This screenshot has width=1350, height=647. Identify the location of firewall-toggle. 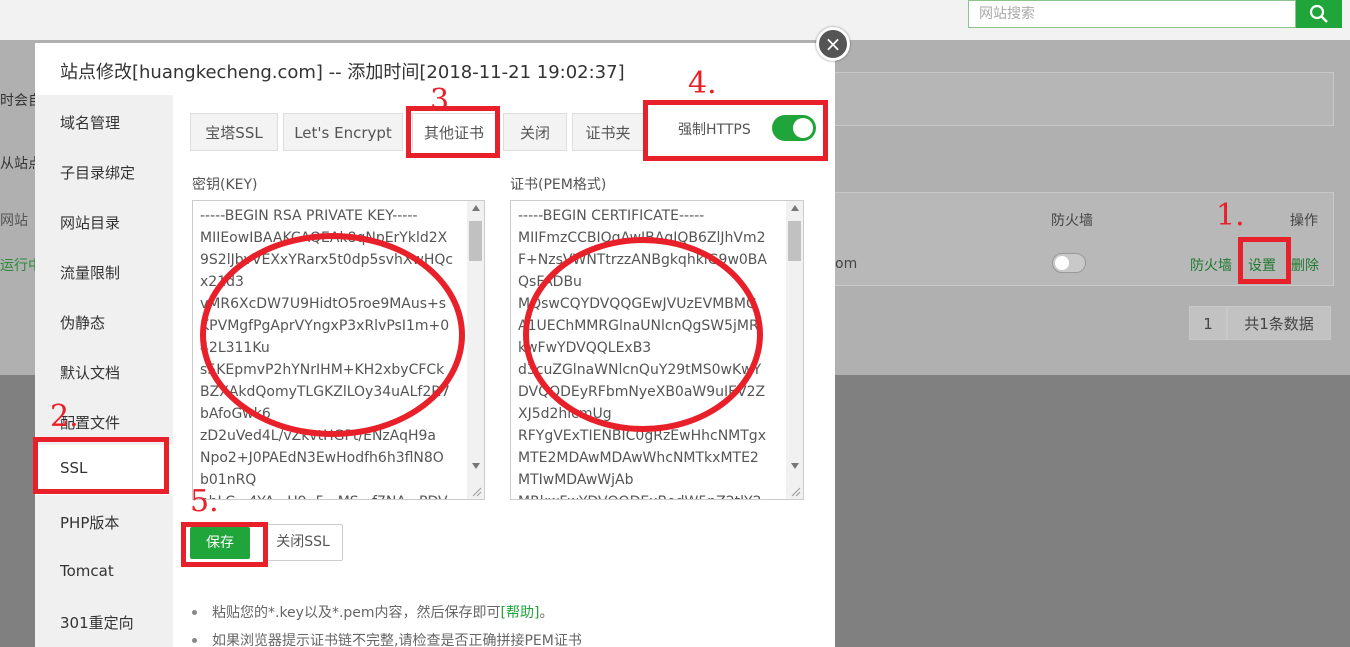
(1069, 263).